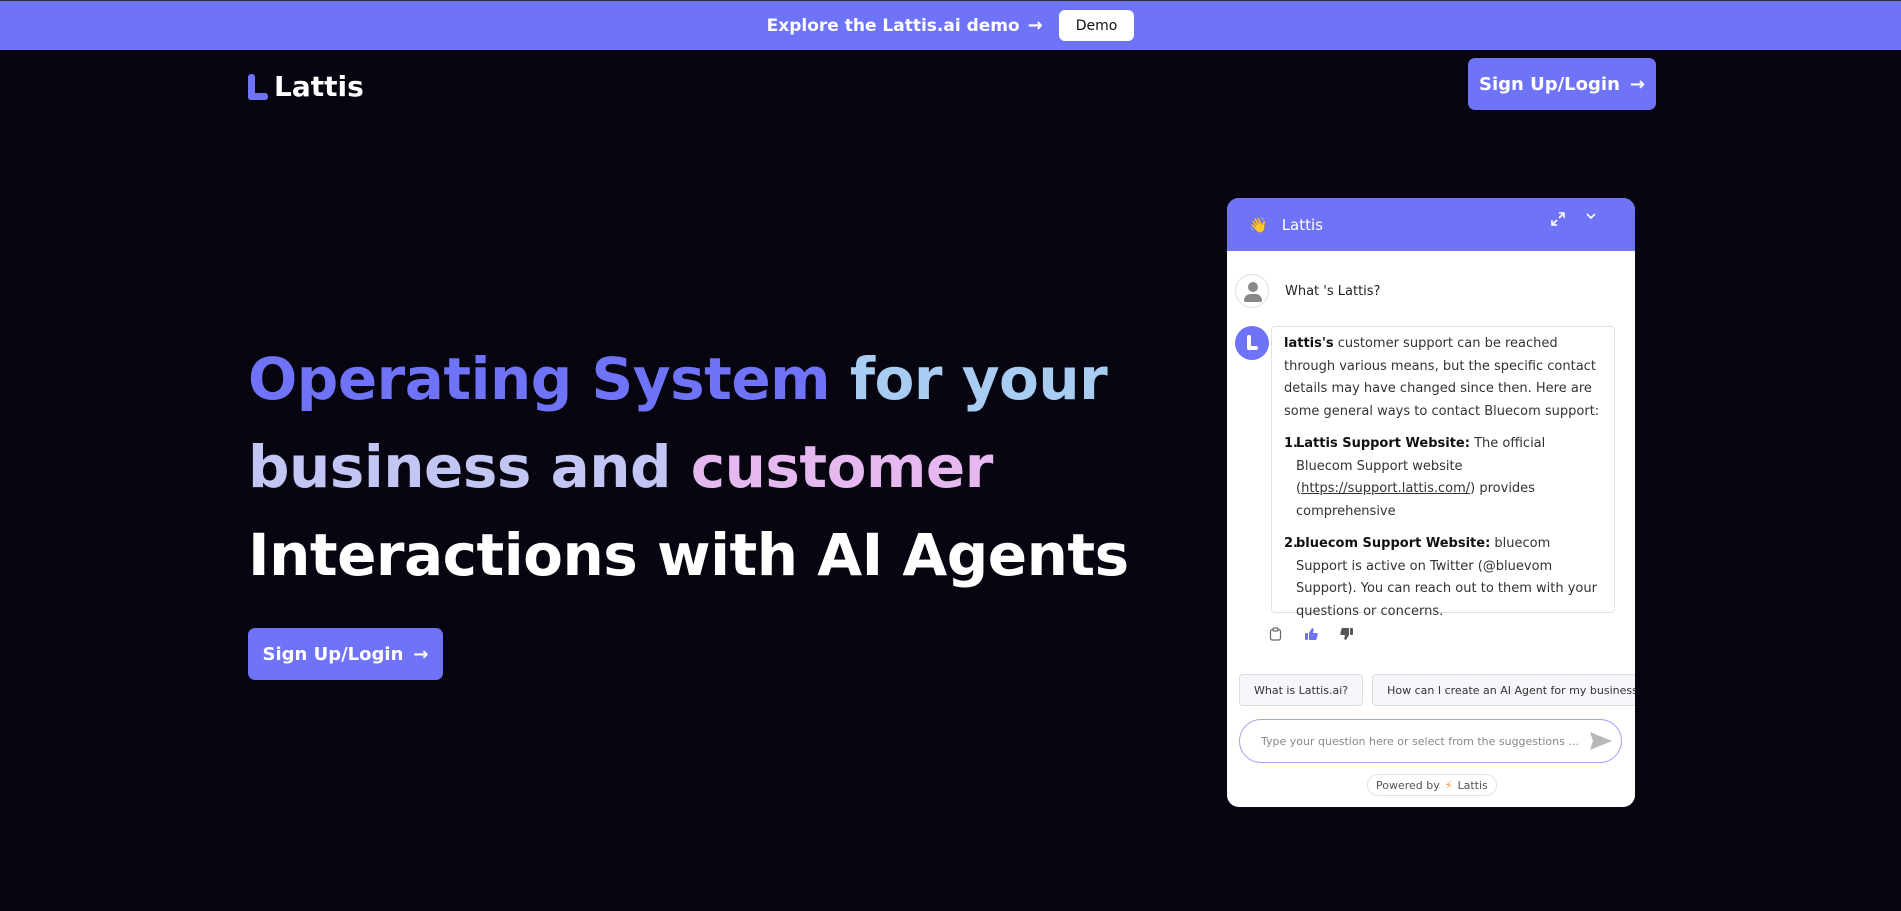 The image size is (1901, 911). Describe the element at coordinates (969, 379) in the screenshot. I see `hero-text: for your` at that location.